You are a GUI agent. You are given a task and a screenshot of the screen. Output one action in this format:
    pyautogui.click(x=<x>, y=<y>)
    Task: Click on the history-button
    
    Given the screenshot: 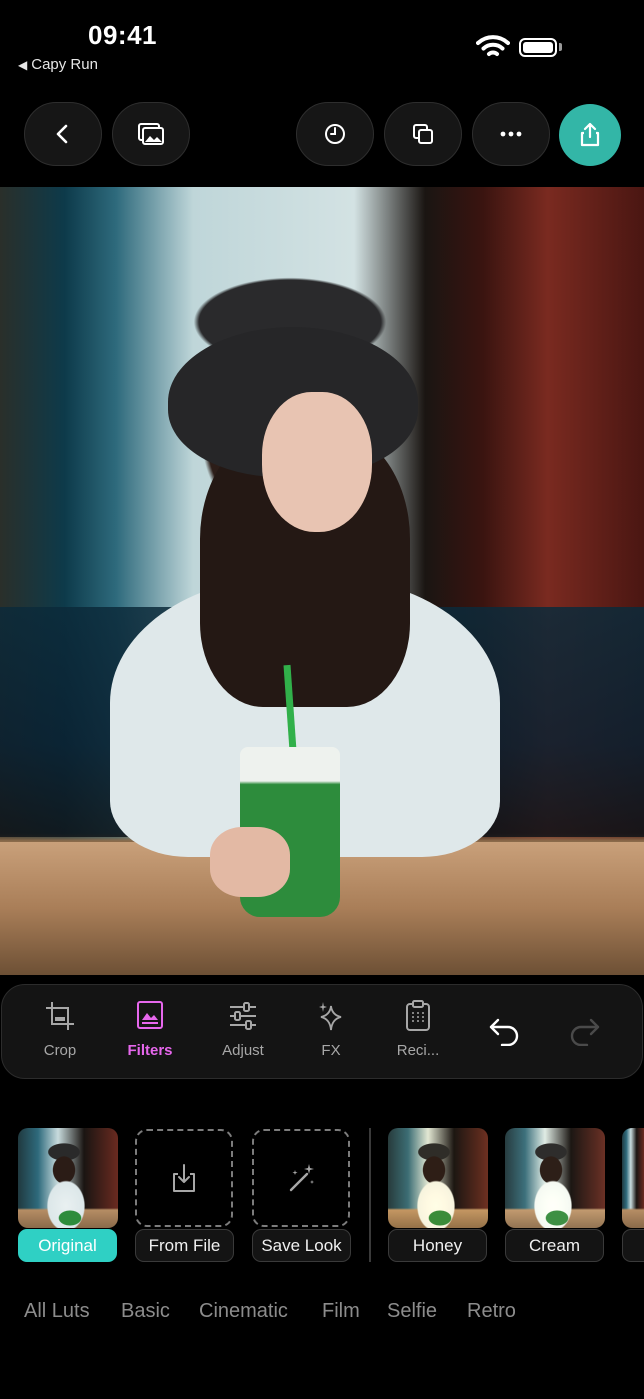 What is the action you would take?
    pyautogui.click(x=335, y=134)
    